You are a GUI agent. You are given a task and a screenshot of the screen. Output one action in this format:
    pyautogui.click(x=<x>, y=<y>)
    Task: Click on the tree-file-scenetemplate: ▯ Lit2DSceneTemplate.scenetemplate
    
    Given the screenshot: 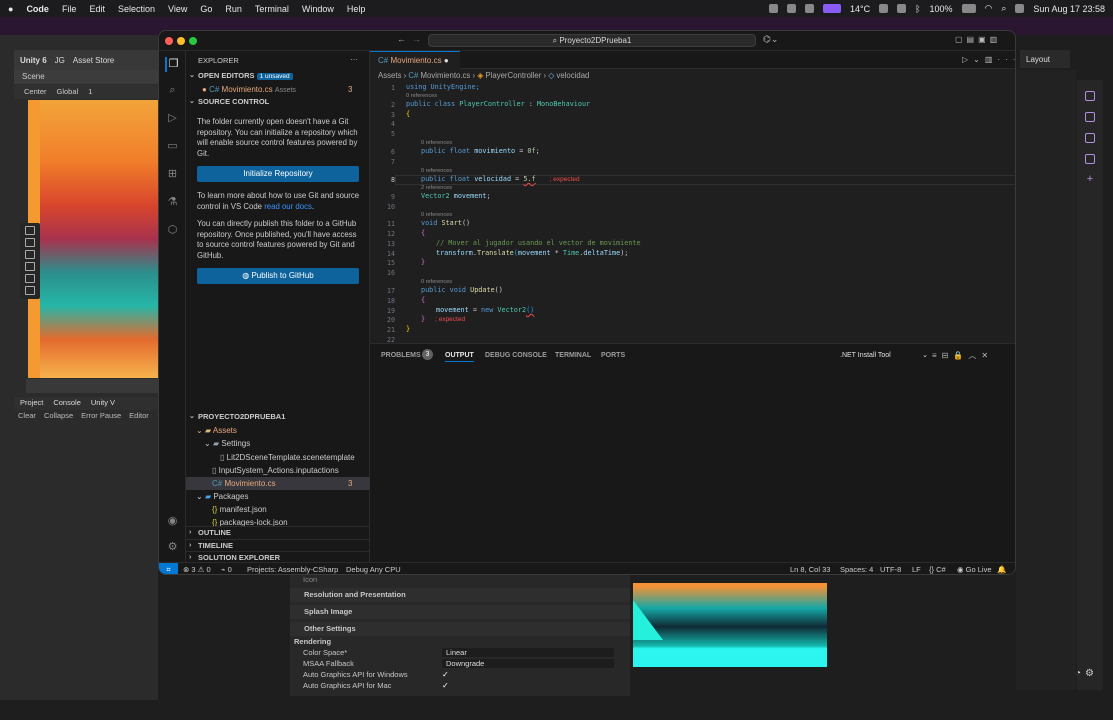 What is the action you would take?
    pyautogui.click(x=287, y=457)
    